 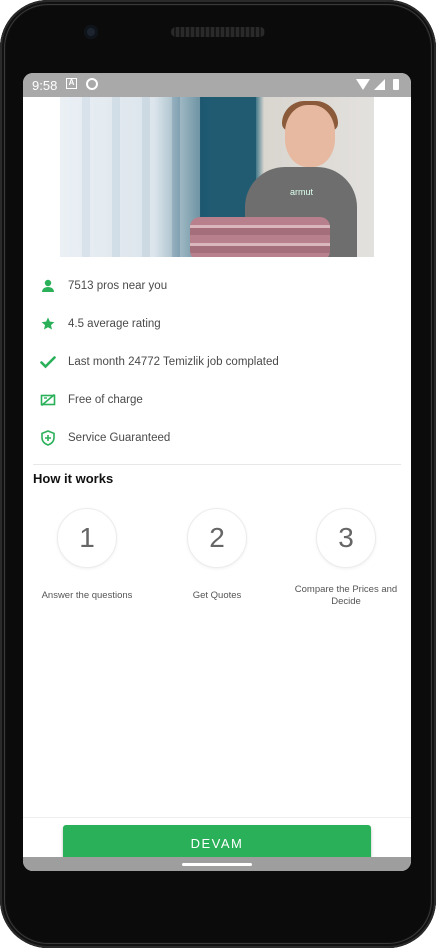 What do you see at coordinates (217, 843) in the screenshot?
I see `devam-button: DEVAM` at bounding box center [217, 843].